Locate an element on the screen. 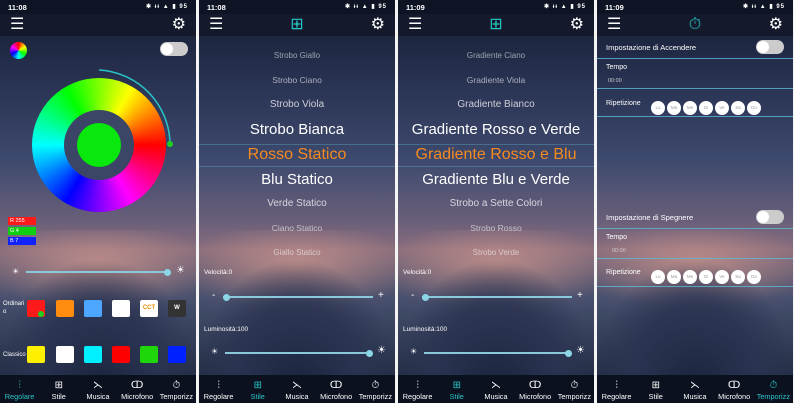  mode-item: Strobo a Sette Colori is located at coordinates (496, 203).